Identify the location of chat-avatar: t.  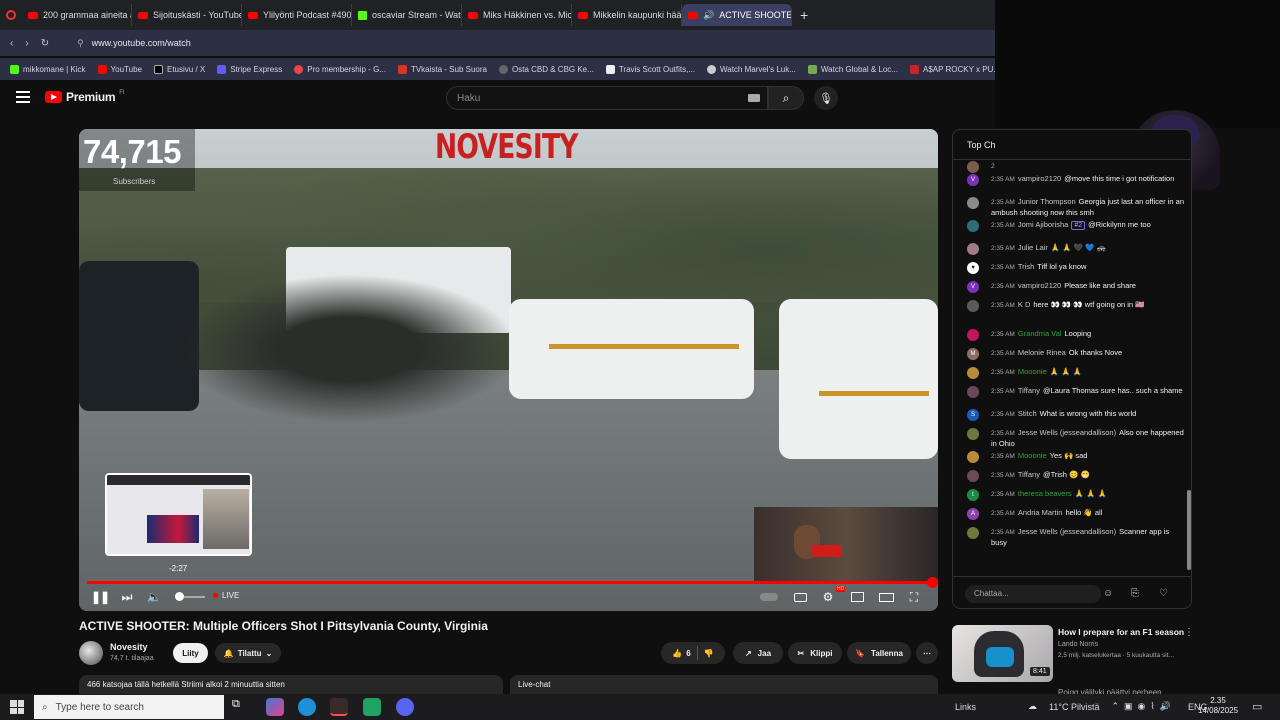
(973, 495).